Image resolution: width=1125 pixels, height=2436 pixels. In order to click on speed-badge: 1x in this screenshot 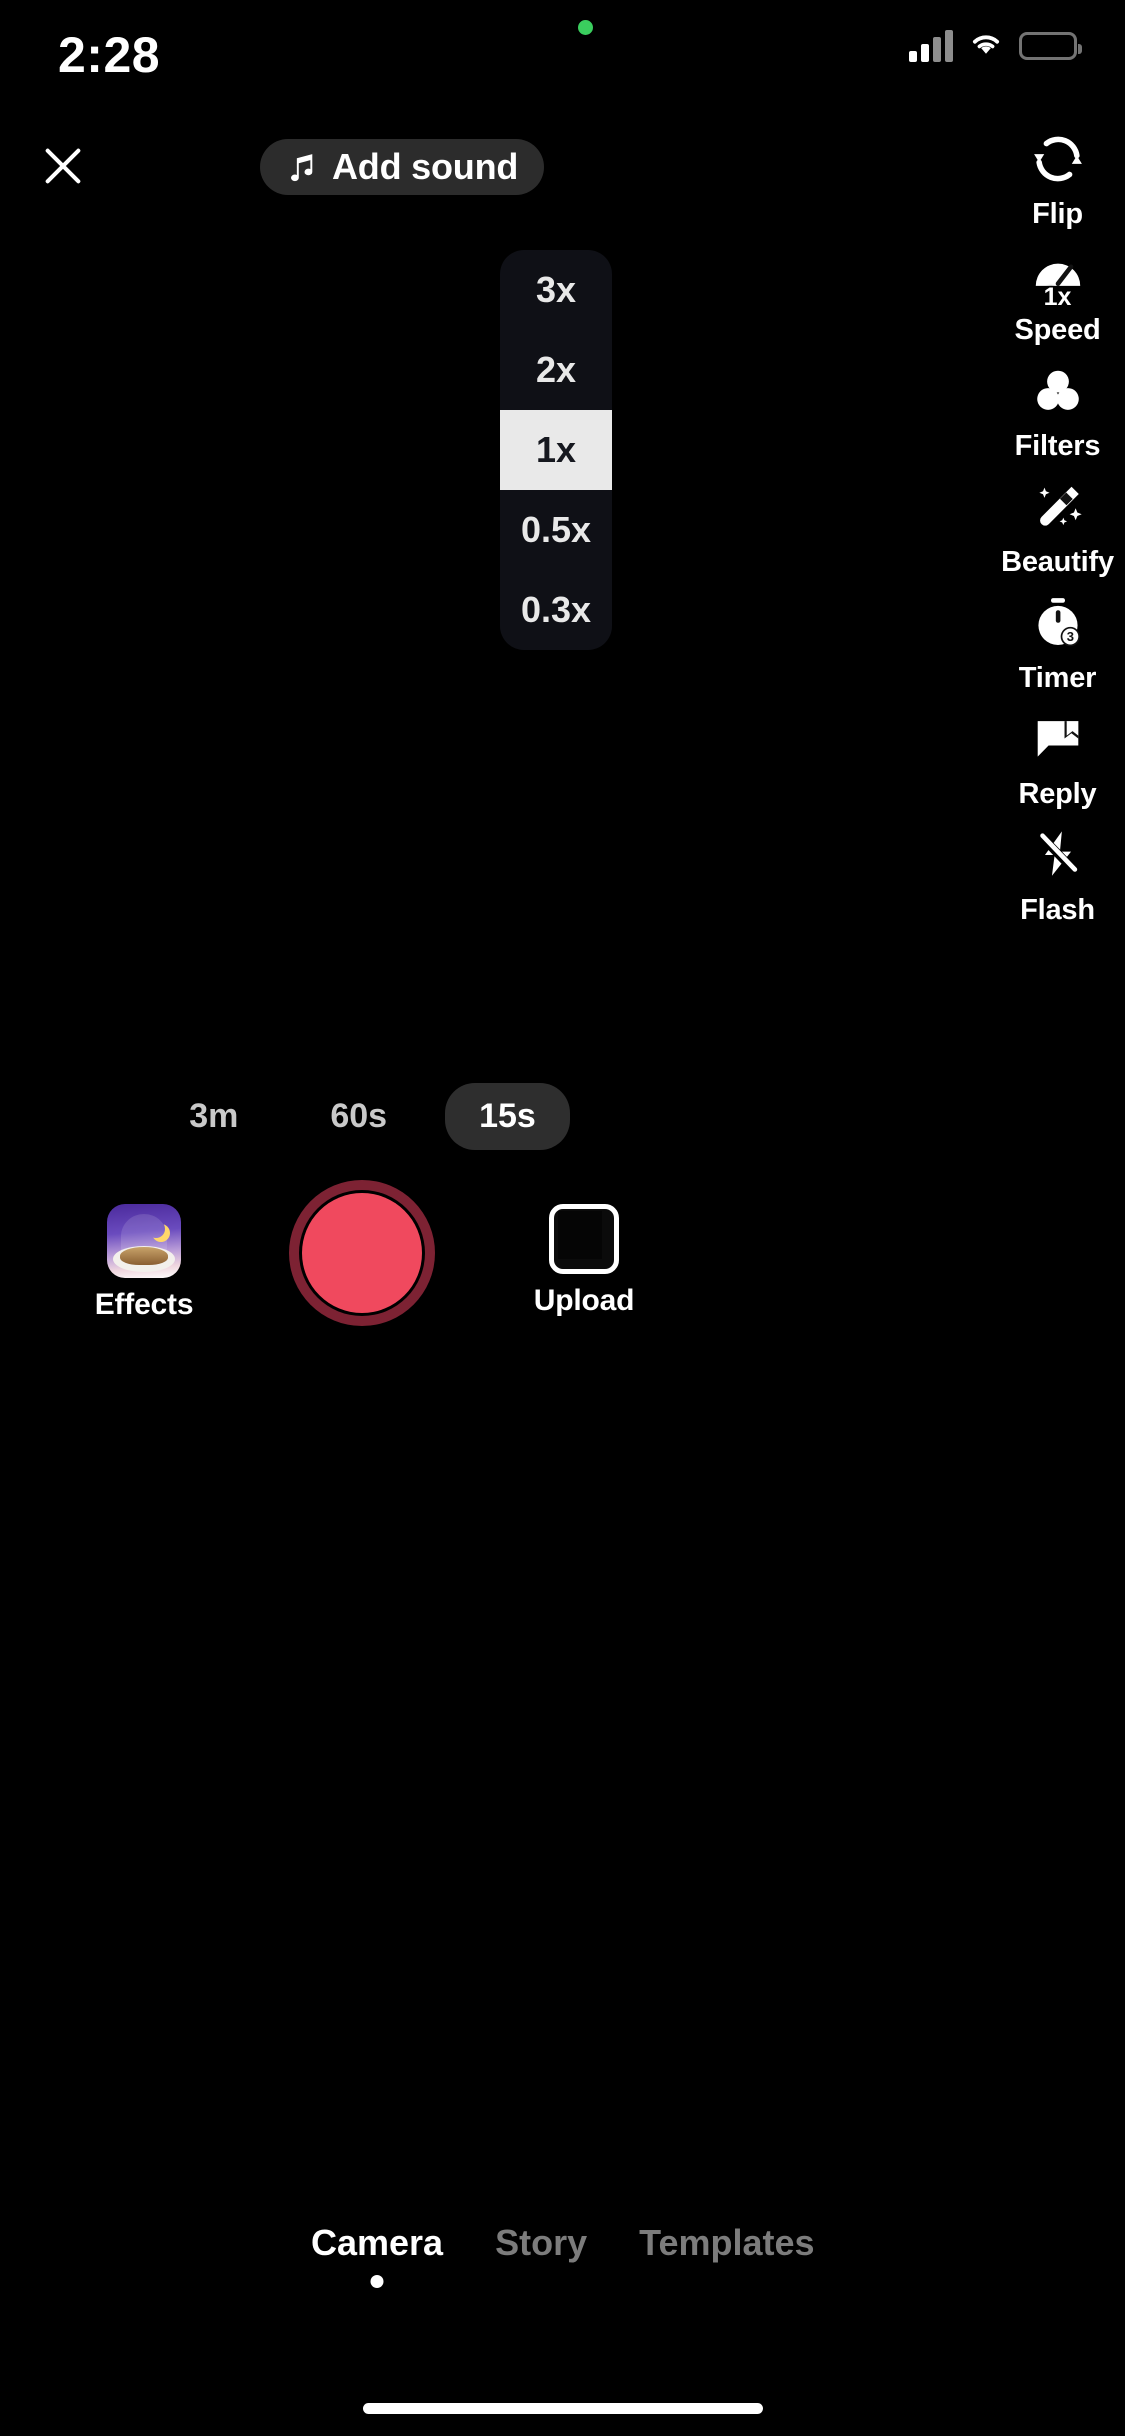, I will do `click(1057, 297)`.